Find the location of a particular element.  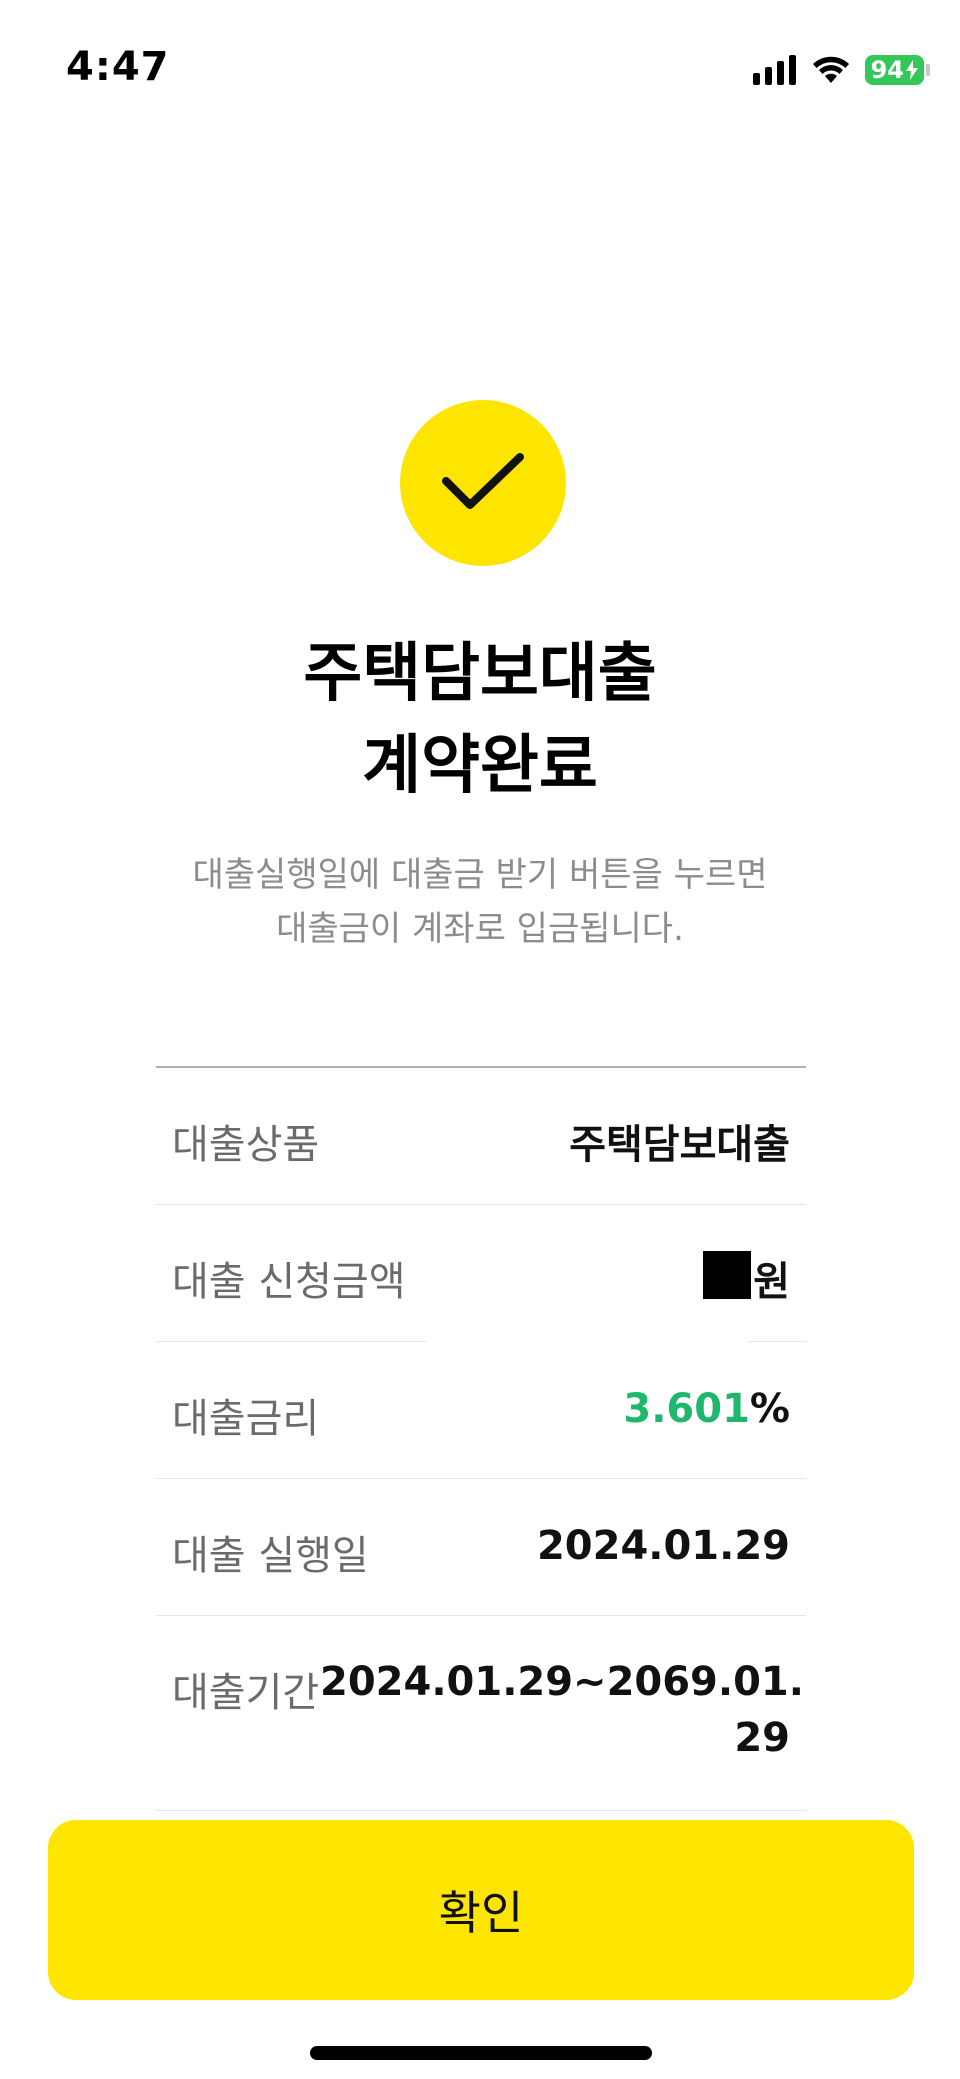

detail-row-period: 대출기간 2024.01.29~2069.01. 29 is located at coordinates (481, 1713).